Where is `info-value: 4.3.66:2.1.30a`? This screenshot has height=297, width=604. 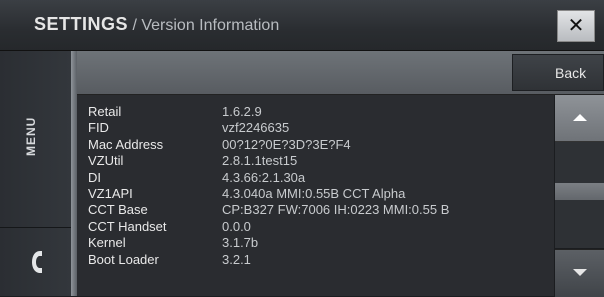
info-value: 4.3.66:2.1.30a is located at coordinates (264, 177).